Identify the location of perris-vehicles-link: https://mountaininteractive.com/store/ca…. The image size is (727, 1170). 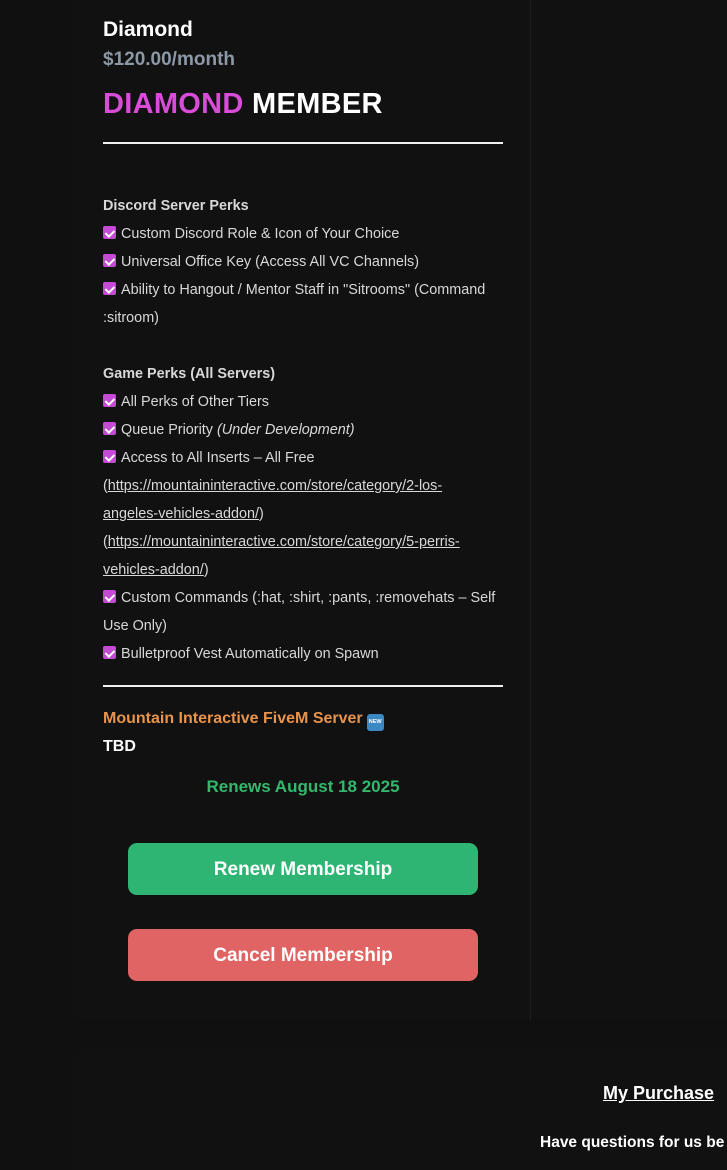
(284, 542).